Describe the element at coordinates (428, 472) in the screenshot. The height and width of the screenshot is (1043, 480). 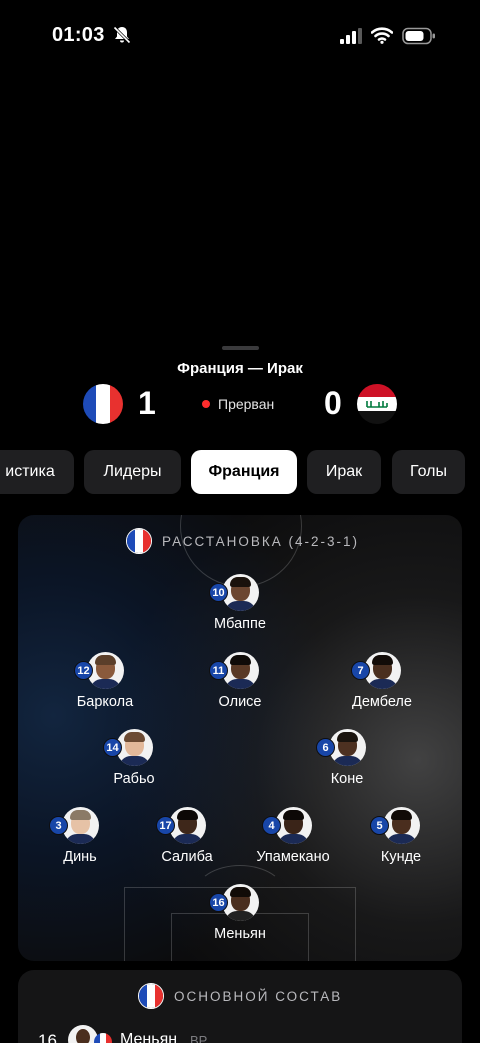
I see `tab-goals: Голы` at that location.